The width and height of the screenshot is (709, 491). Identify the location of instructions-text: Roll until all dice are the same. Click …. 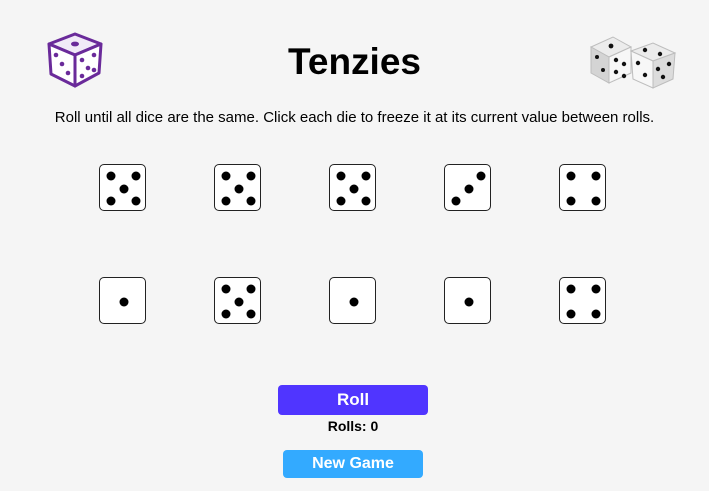
(354, 117).